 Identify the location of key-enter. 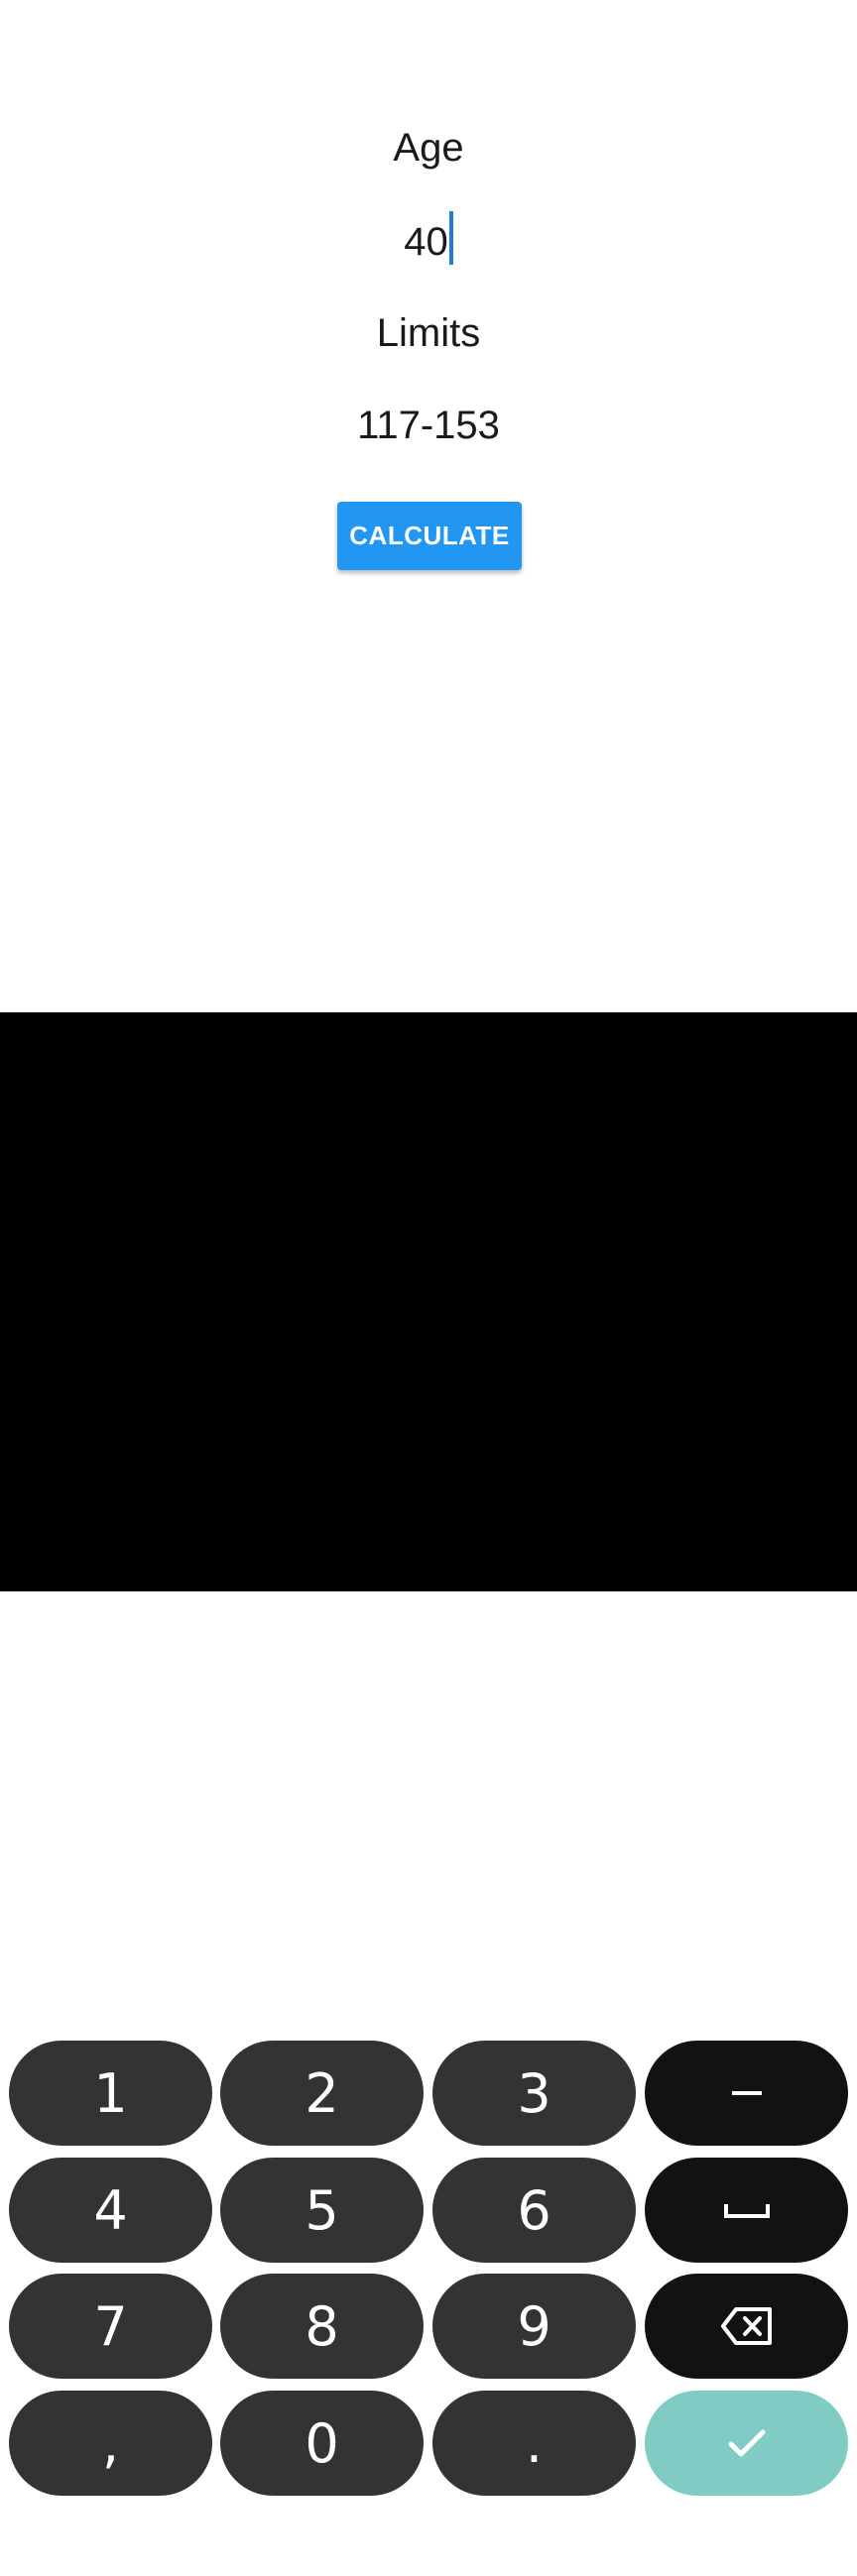
(746, 2444).